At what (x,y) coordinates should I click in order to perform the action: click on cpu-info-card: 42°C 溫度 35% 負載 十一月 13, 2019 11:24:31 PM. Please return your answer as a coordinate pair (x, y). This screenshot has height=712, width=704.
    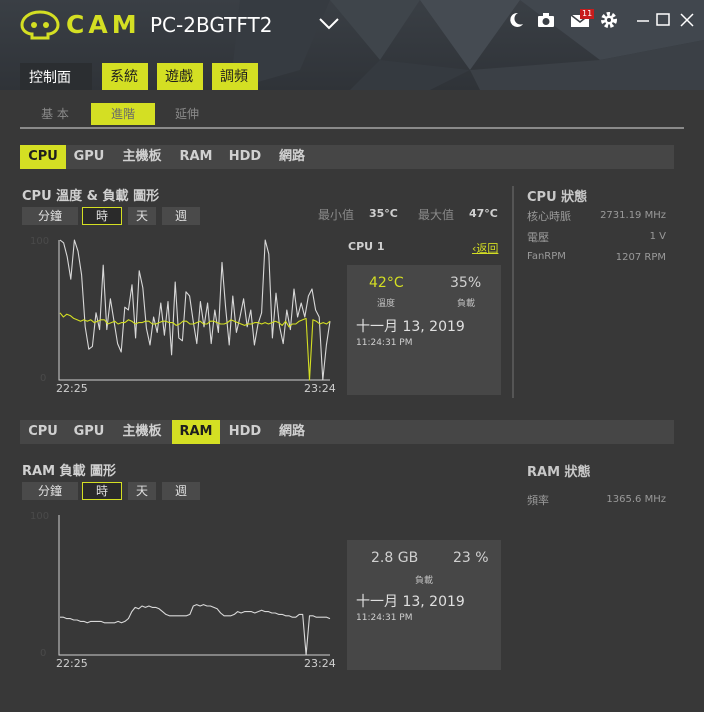
    Looking at the image, I should click on (424, 330).